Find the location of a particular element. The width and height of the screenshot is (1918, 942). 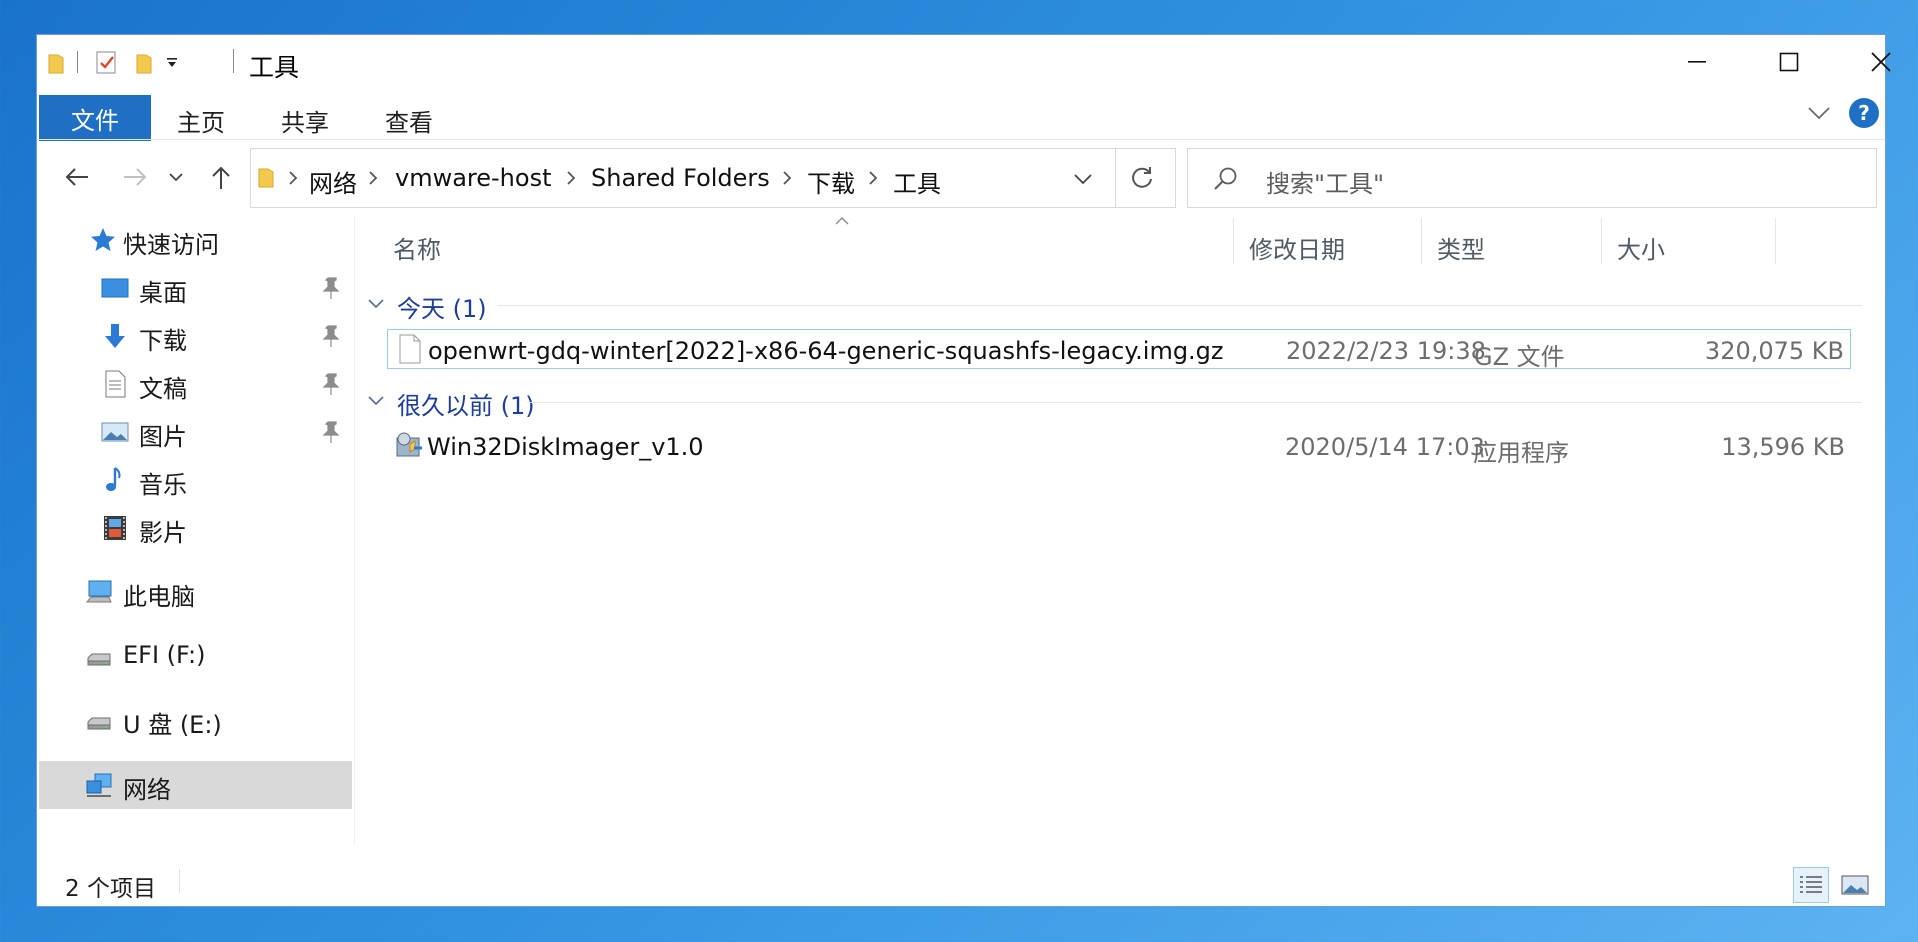

forward-arrow-icon is located at coordinates (135, 177).